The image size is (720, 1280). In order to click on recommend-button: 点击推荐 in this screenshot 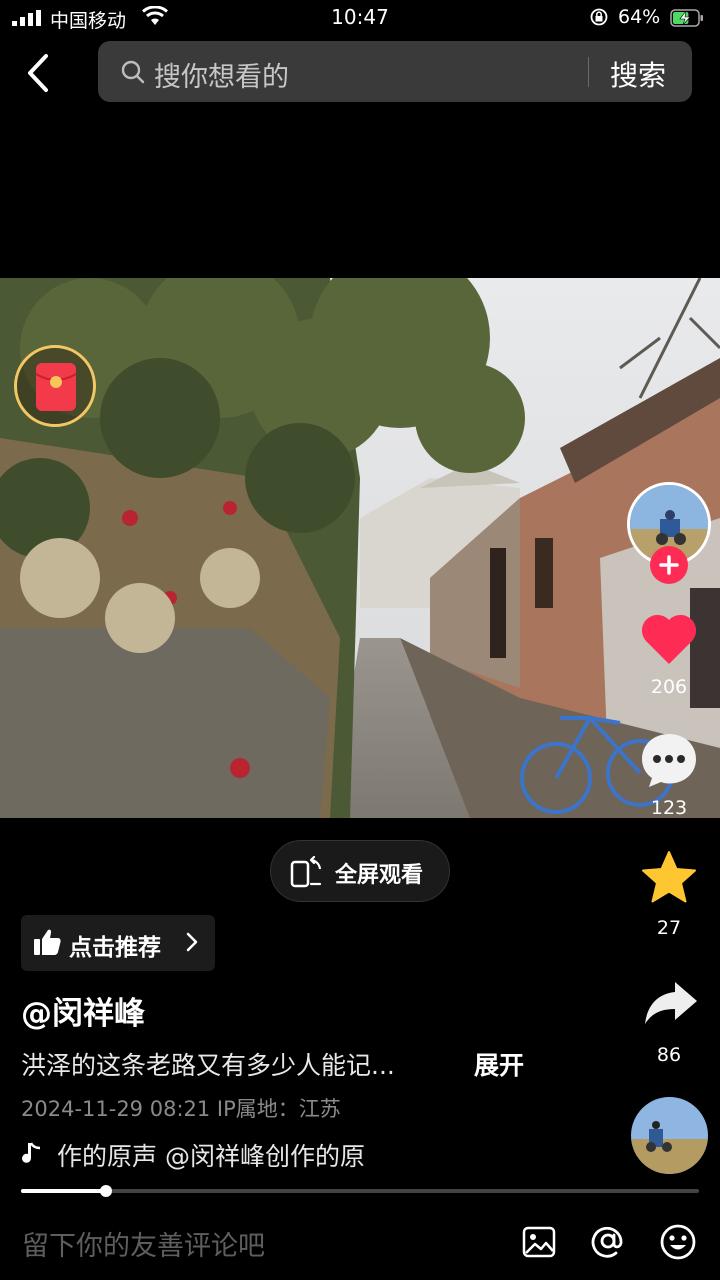, I will do `click(118, 943)`.